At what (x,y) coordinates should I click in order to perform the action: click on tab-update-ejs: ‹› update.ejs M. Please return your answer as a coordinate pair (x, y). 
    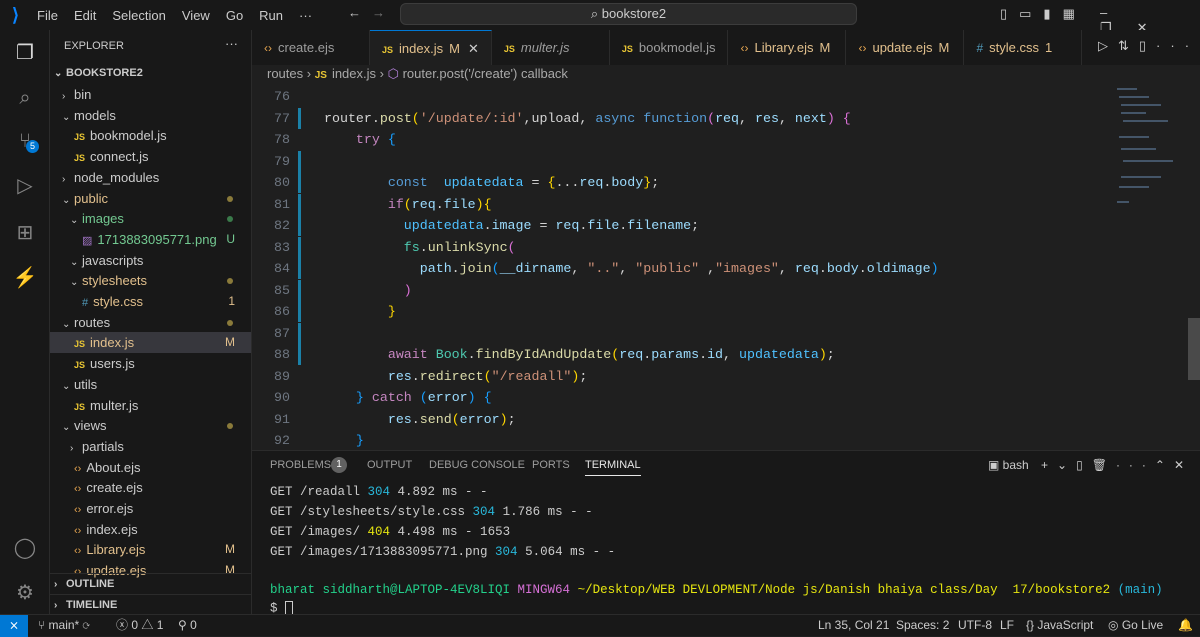
    Looking at the image, I should click on (905, 47).